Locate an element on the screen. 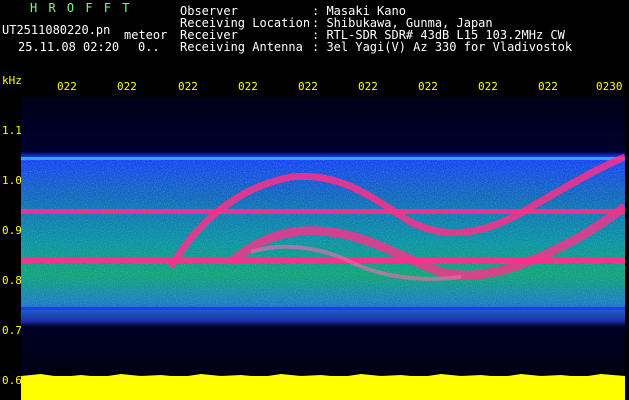 This screenshot has height=400, width=629. carrier-line-bottom is located at coordinates (323, 308).